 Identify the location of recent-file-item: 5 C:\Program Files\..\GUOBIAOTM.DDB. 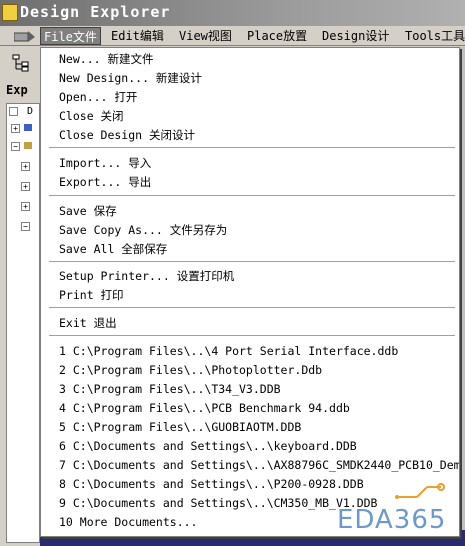
(180, 427).